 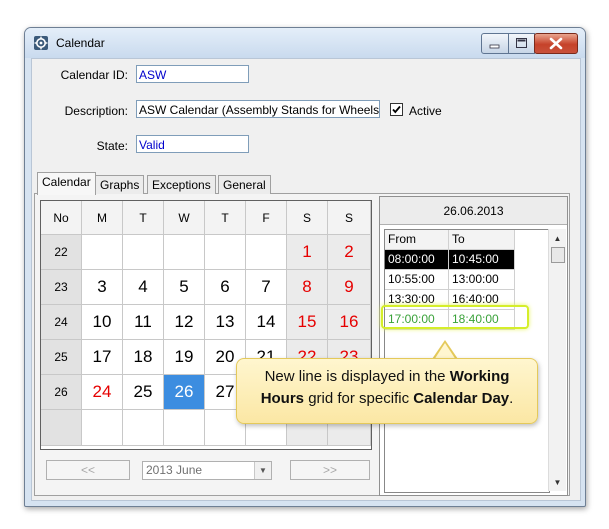 What do you see at coordinates (417, 280) in the screenshot?
I see `hours-from-cell: 10:55:00` at bounding box center [417, 280].